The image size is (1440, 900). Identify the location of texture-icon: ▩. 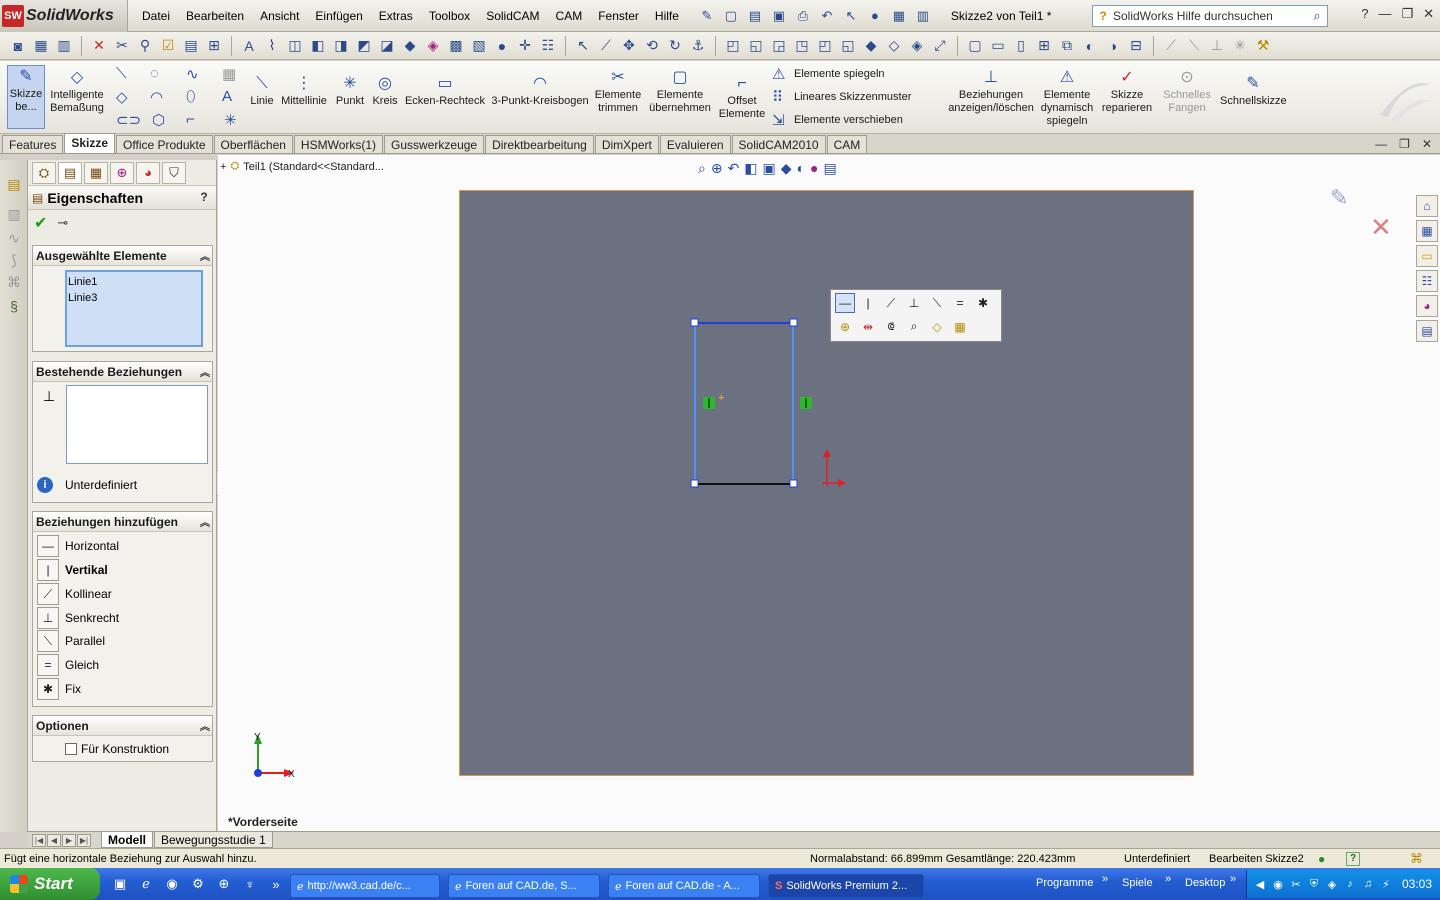
(456, 46).